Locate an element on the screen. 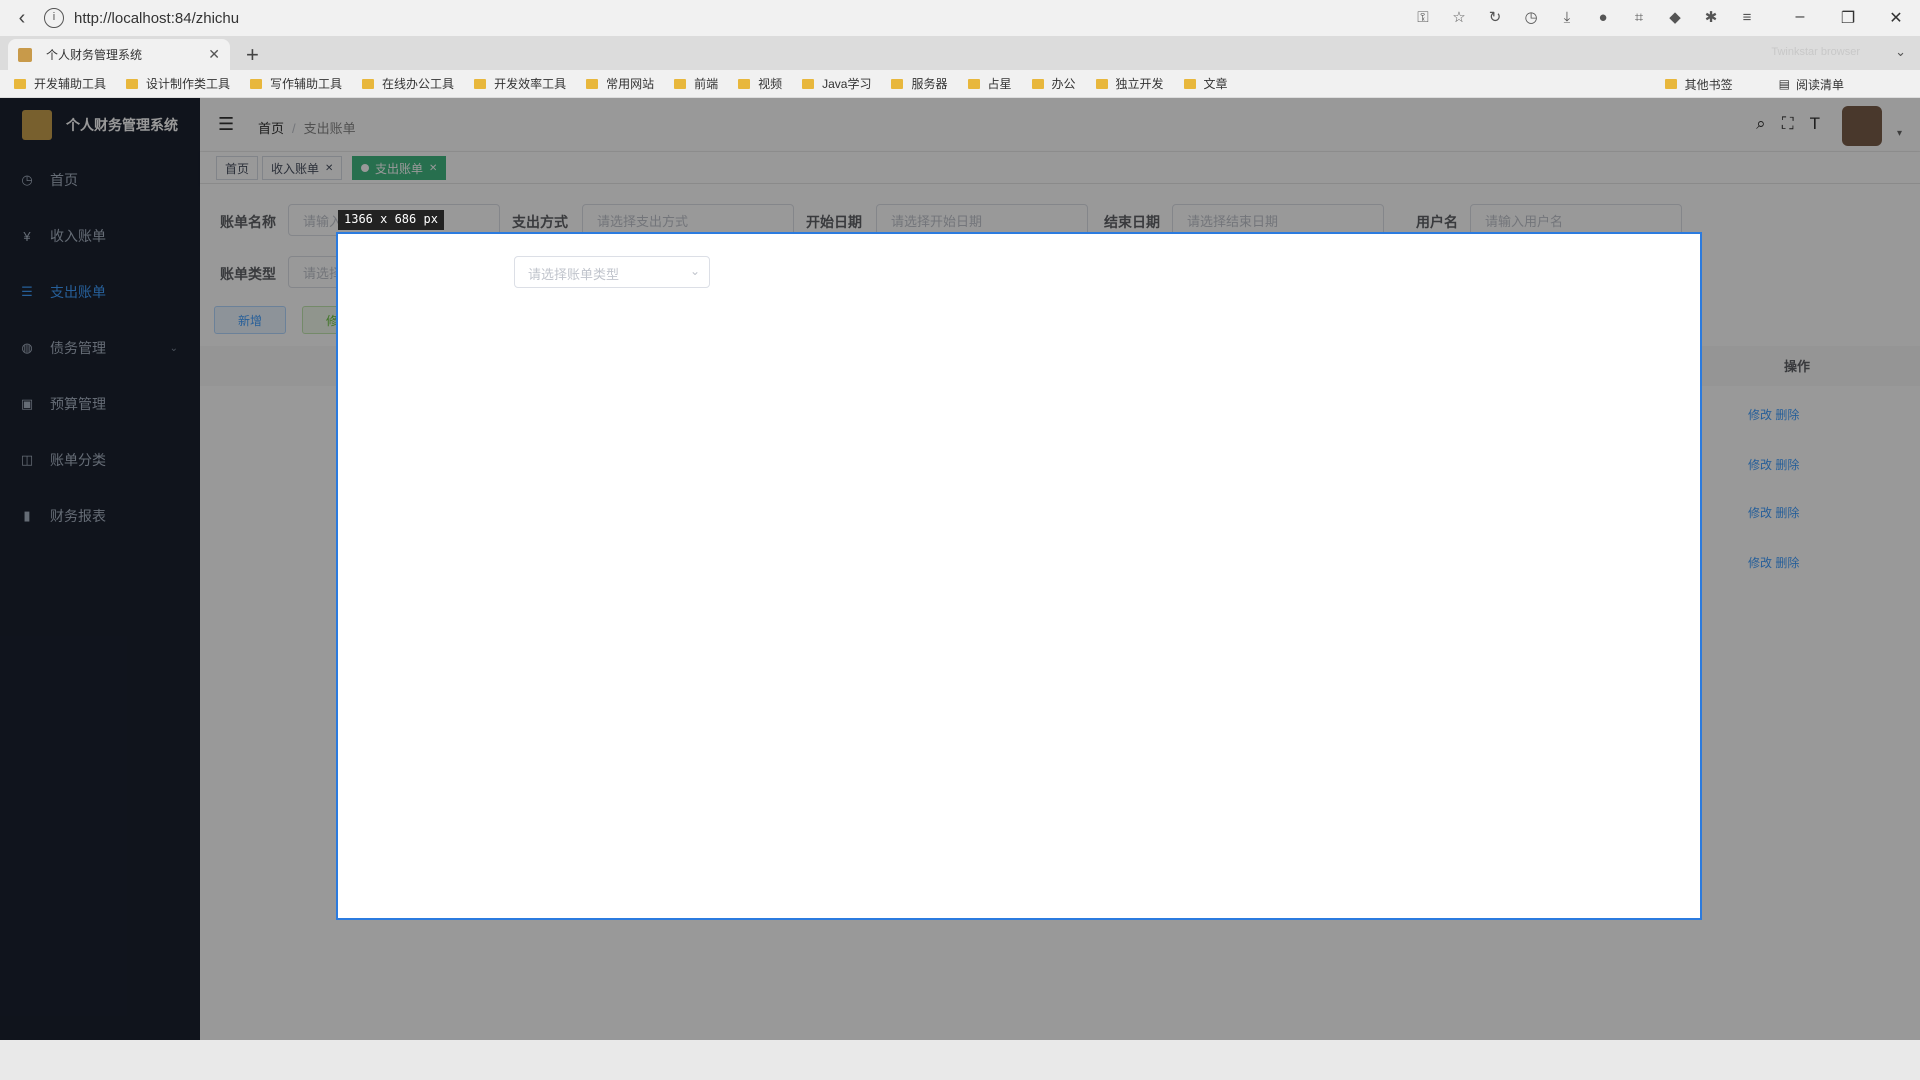 This screenshot has width=1920, height=1080. selection-top-area is located at coordinates (1019, 289).